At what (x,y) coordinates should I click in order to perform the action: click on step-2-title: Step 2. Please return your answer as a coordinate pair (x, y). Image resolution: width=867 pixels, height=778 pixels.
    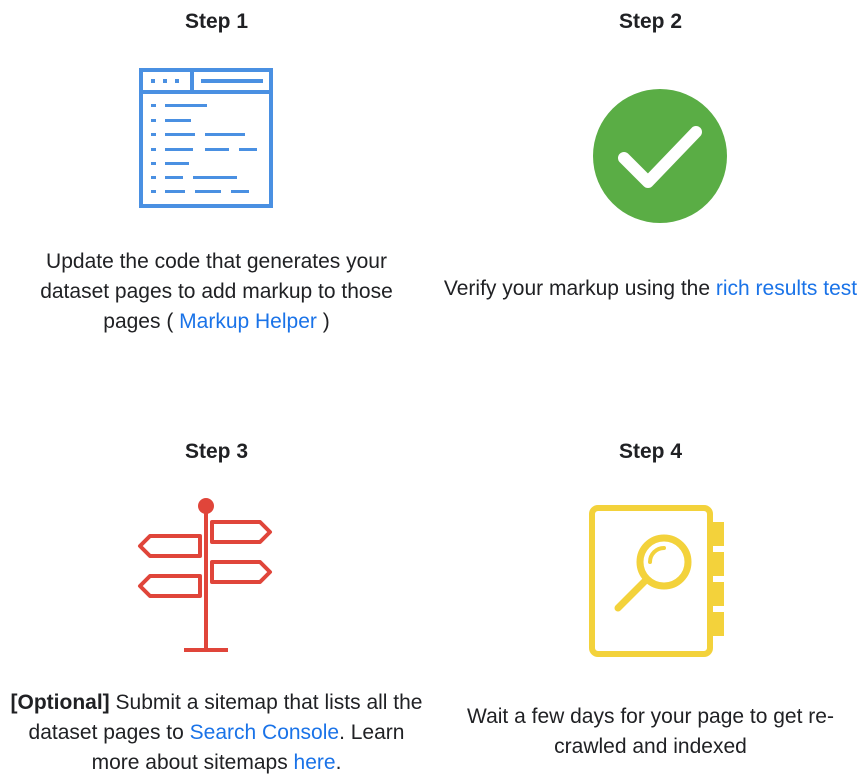
    Looking at the image, I should click on (650, 21).